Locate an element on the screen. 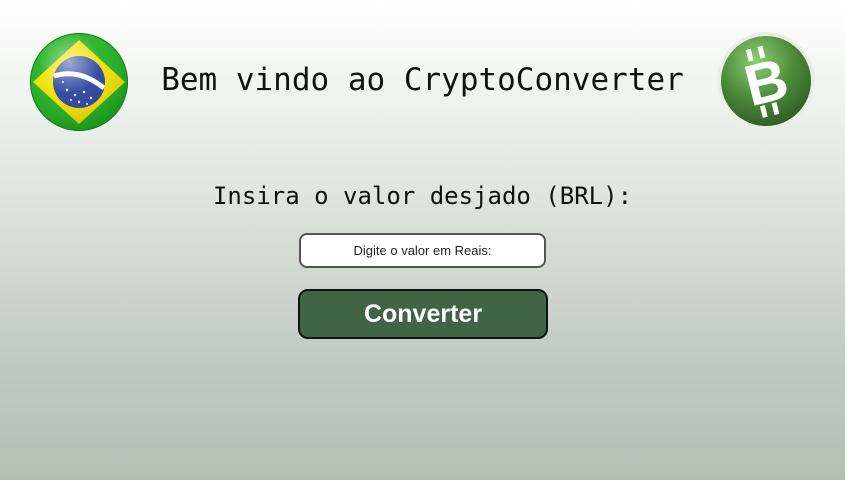 This screenshot has height=480, width=845. convert-button: Converter is located at coordinates (423, 314).